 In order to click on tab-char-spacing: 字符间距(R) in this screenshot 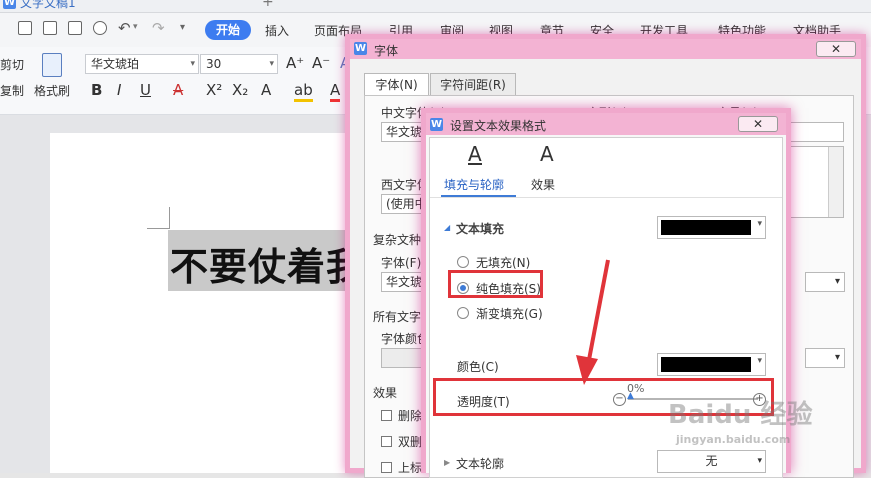, I will do `click(473, 84)`.